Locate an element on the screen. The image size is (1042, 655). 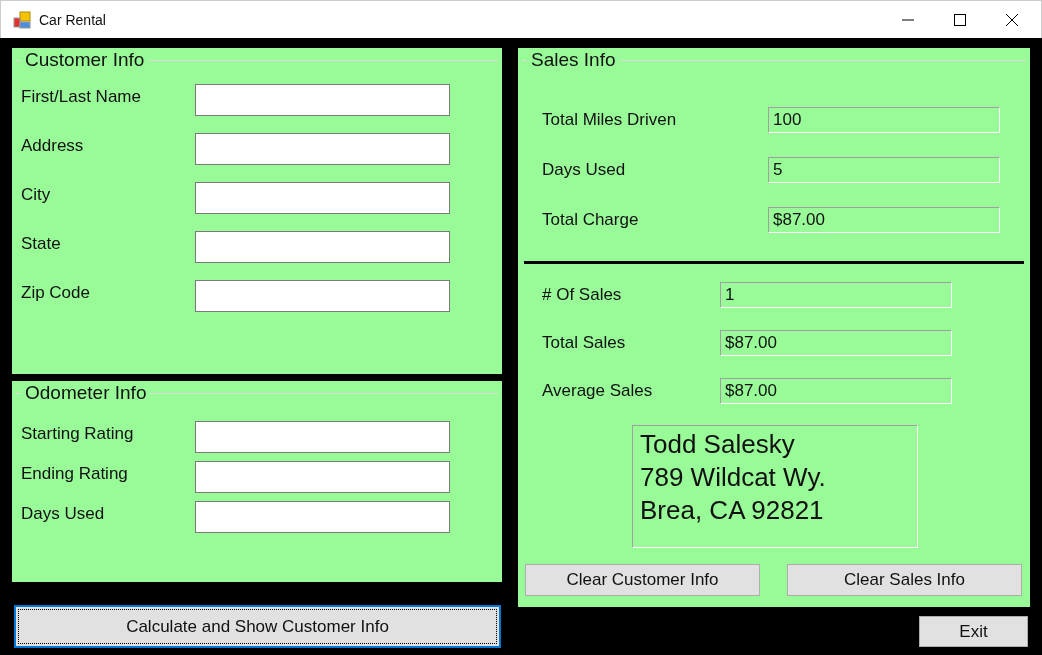
field-label: State is located at coordinates (41, 244).